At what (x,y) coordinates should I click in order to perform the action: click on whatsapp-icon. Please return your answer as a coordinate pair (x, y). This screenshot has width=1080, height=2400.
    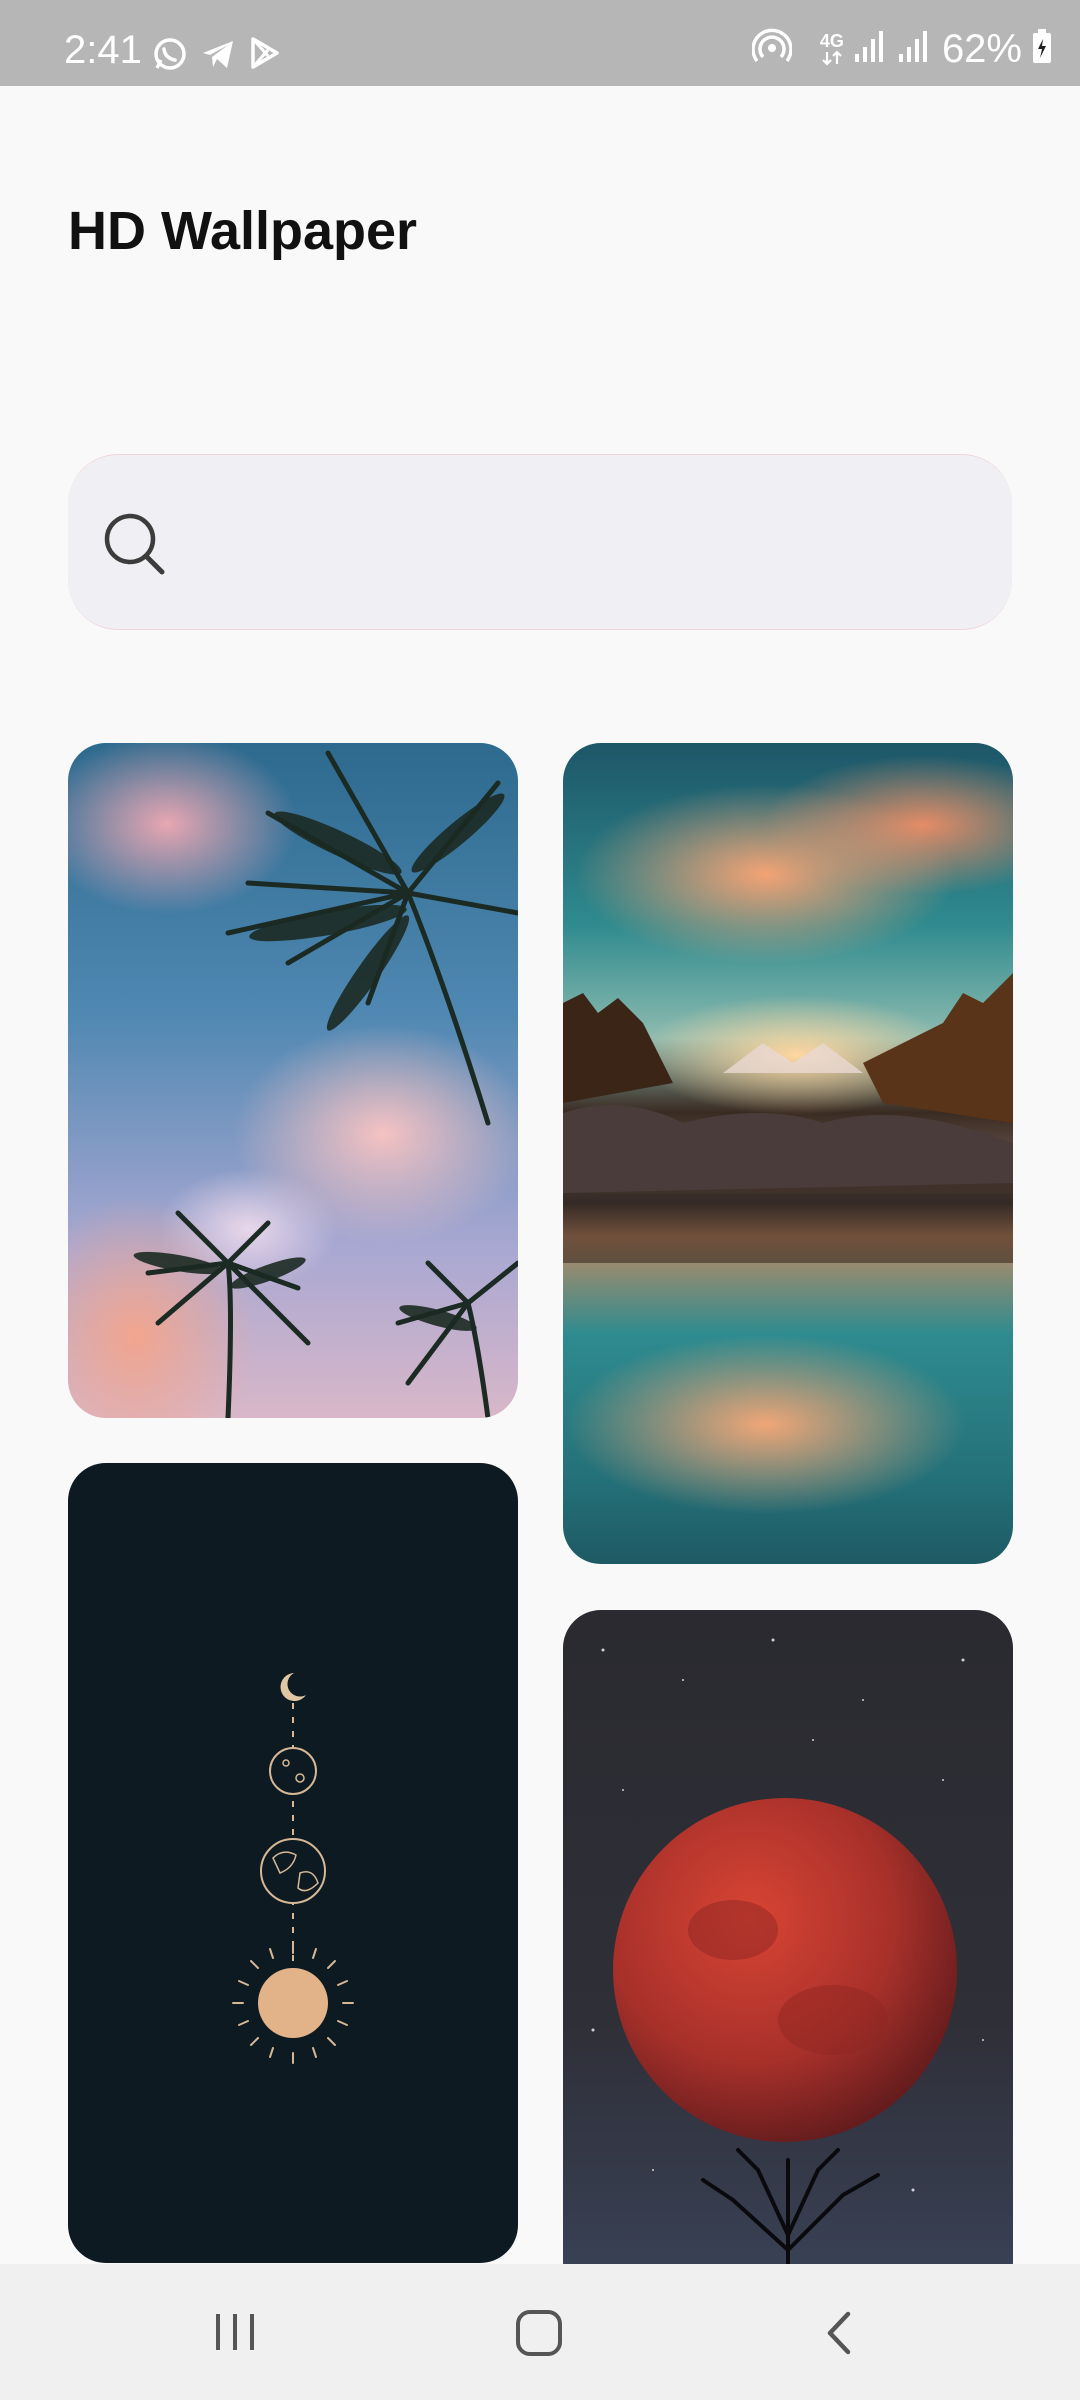
    Looking at the image, I should click on (170, 56).